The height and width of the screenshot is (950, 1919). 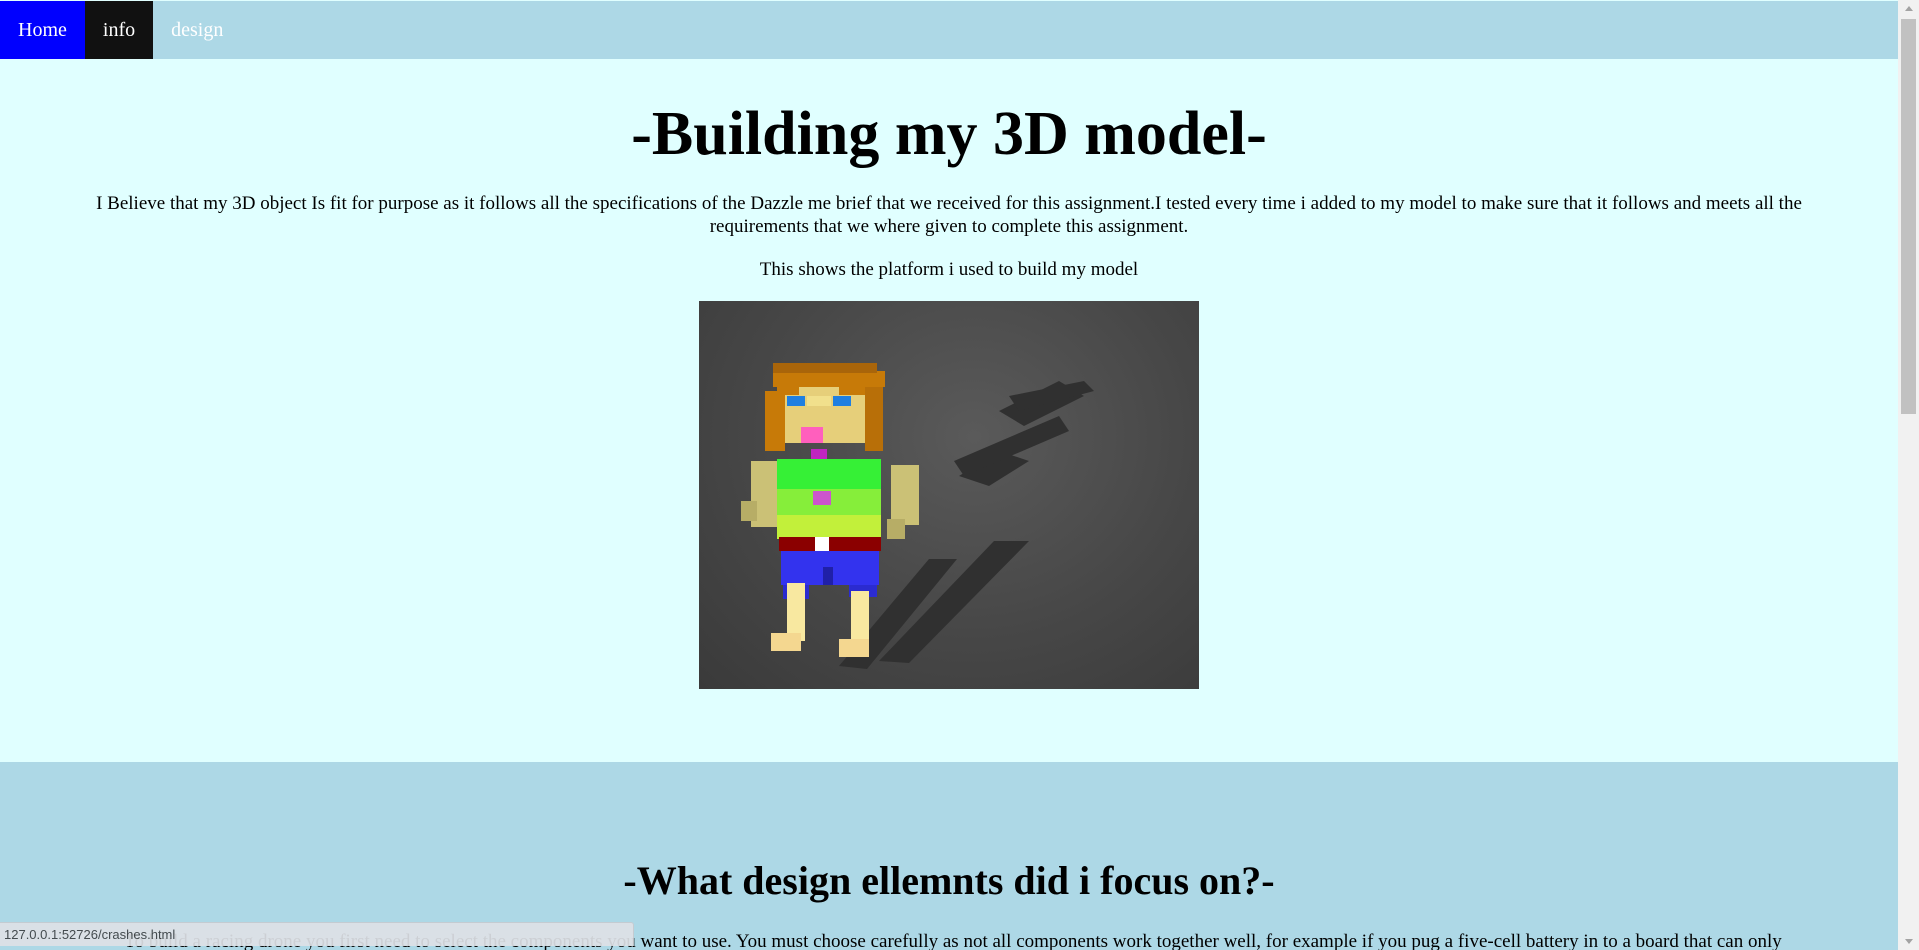 I want to click on scroll-up-arrow-icon, so click(x=1908, y=8).